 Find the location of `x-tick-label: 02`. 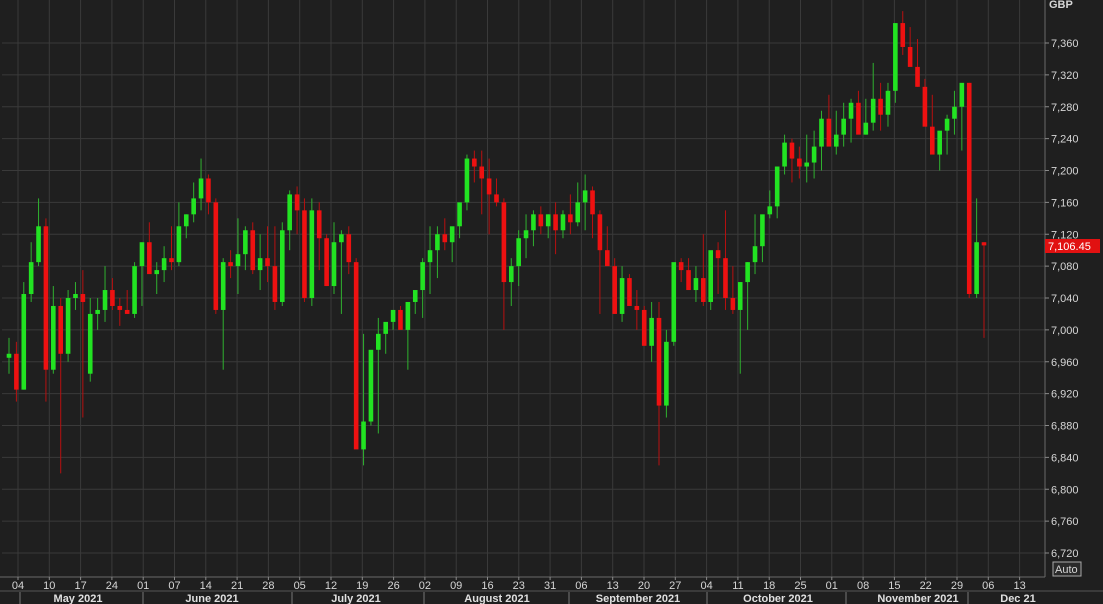

x-tick-label: 02 is located at coordinates (425, 586).